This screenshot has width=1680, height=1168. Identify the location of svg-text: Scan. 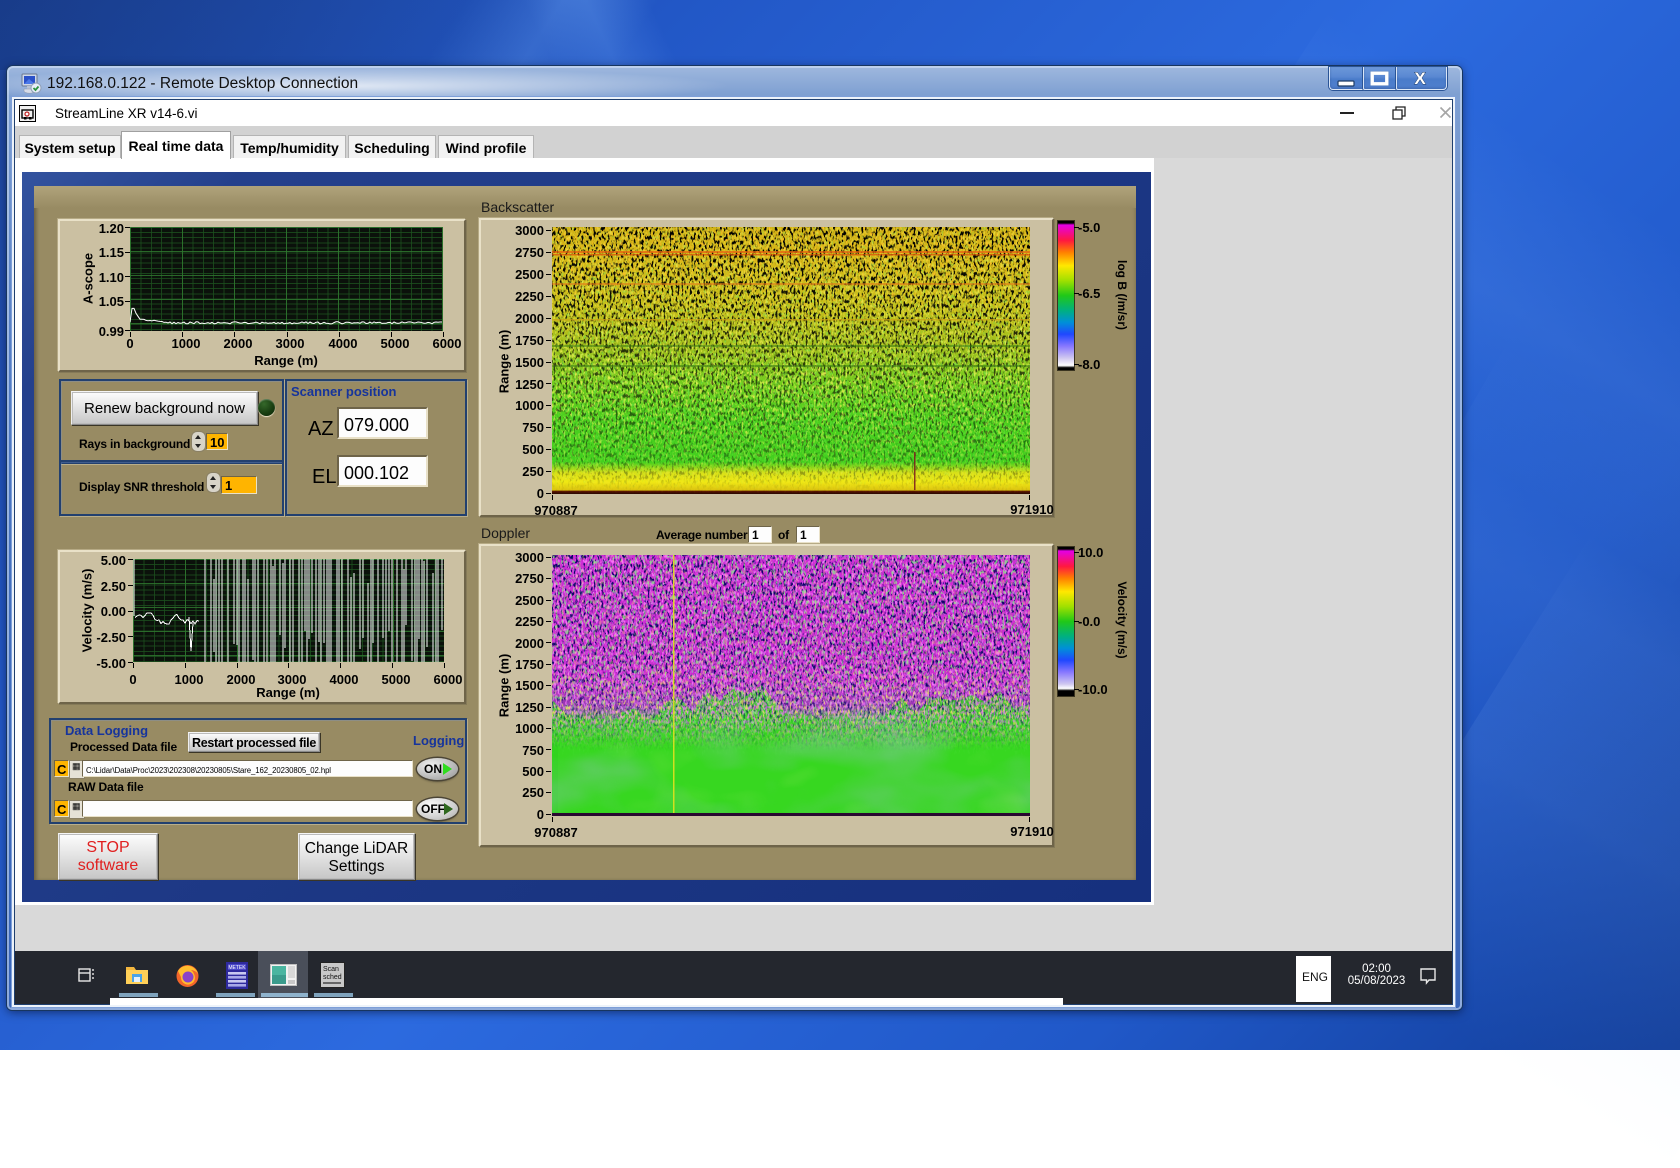
(331, 969).